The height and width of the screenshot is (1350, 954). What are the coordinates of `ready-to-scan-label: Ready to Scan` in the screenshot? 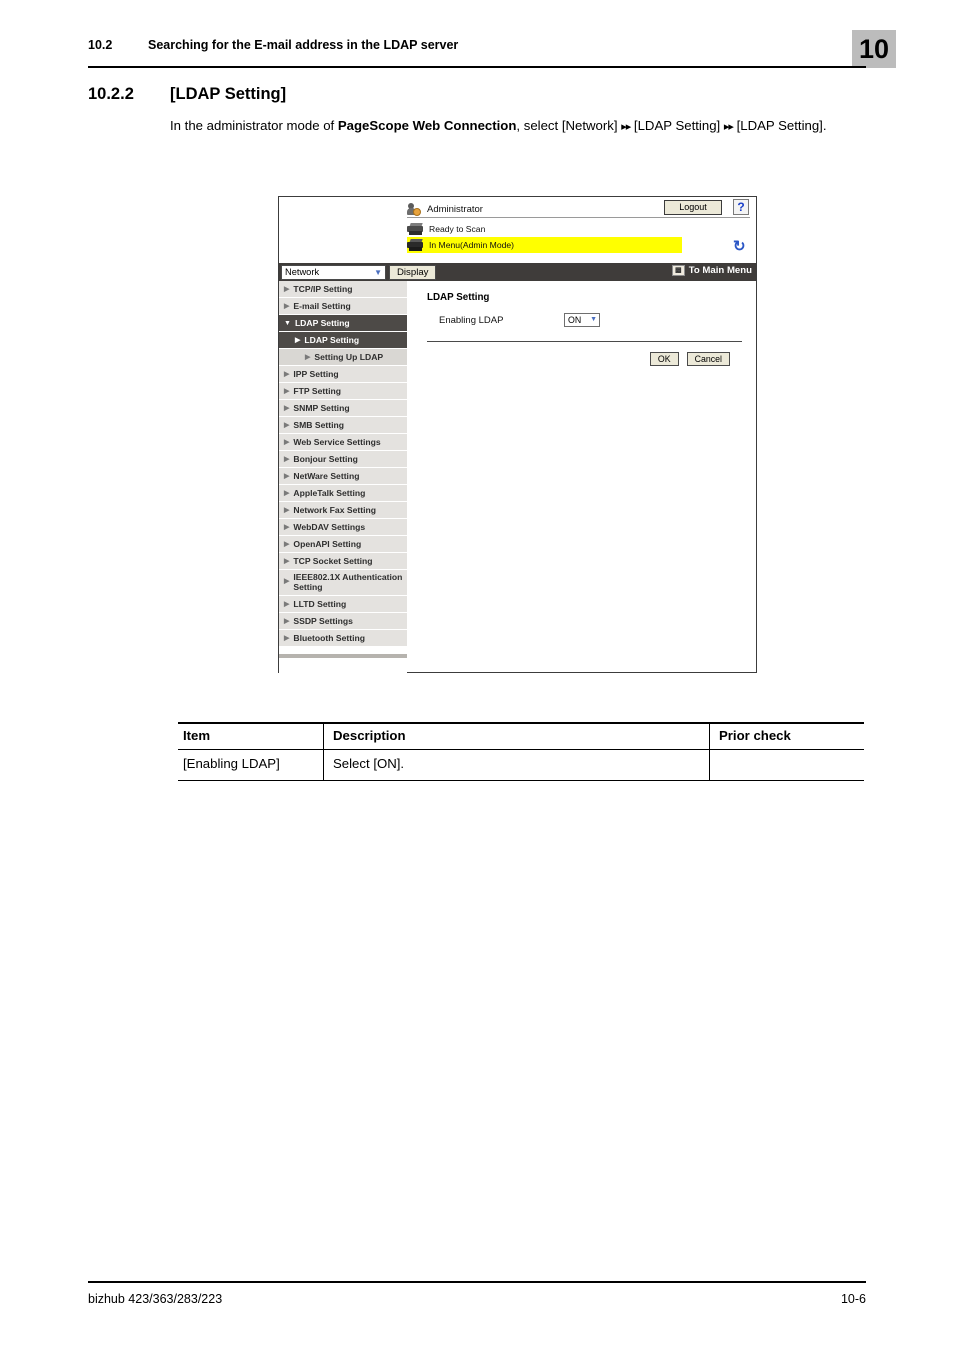 It's located at (457, 229).